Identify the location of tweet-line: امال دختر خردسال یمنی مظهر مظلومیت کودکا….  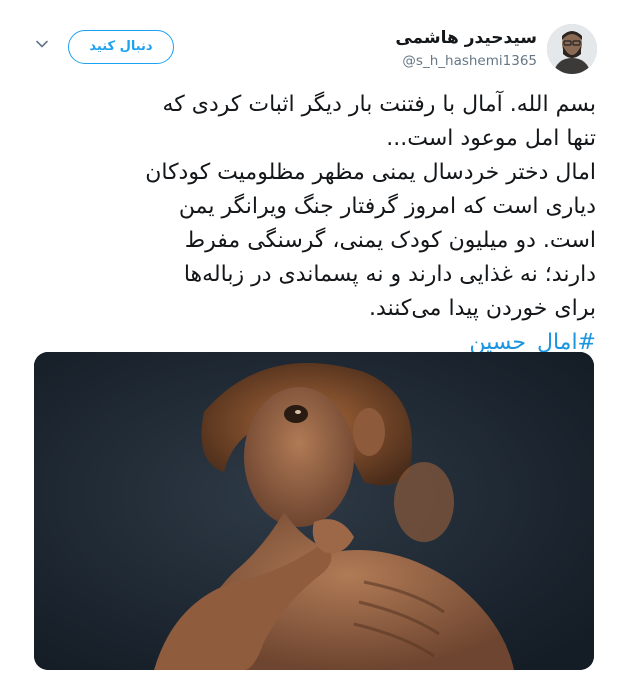
(370, 172).